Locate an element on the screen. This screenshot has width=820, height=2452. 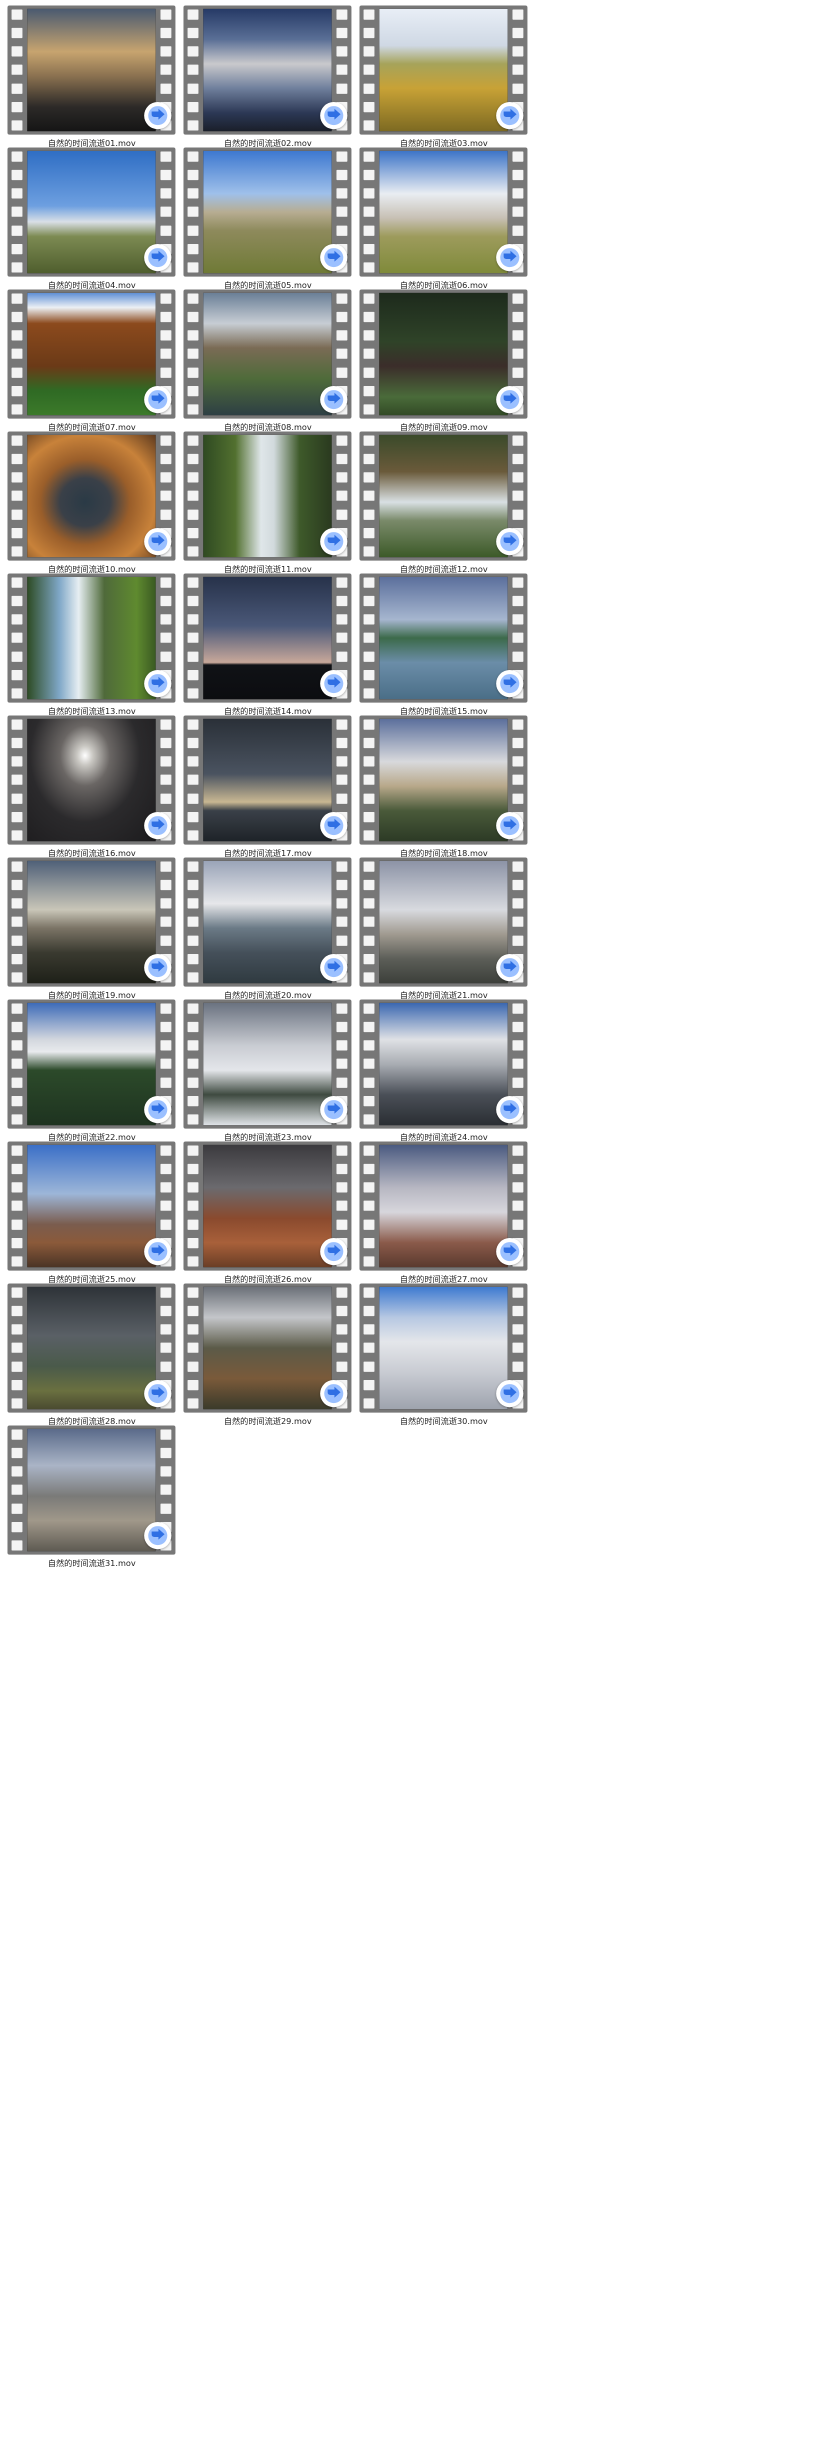
file-item: 自然的时间流逝15.mov is located at coordinates (440, 643).